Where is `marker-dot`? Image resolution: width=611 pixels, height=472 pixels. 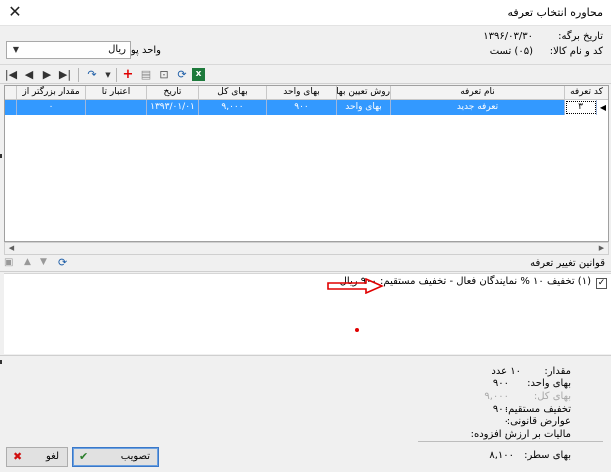
marker-dot is located at coordinates (357, 330).